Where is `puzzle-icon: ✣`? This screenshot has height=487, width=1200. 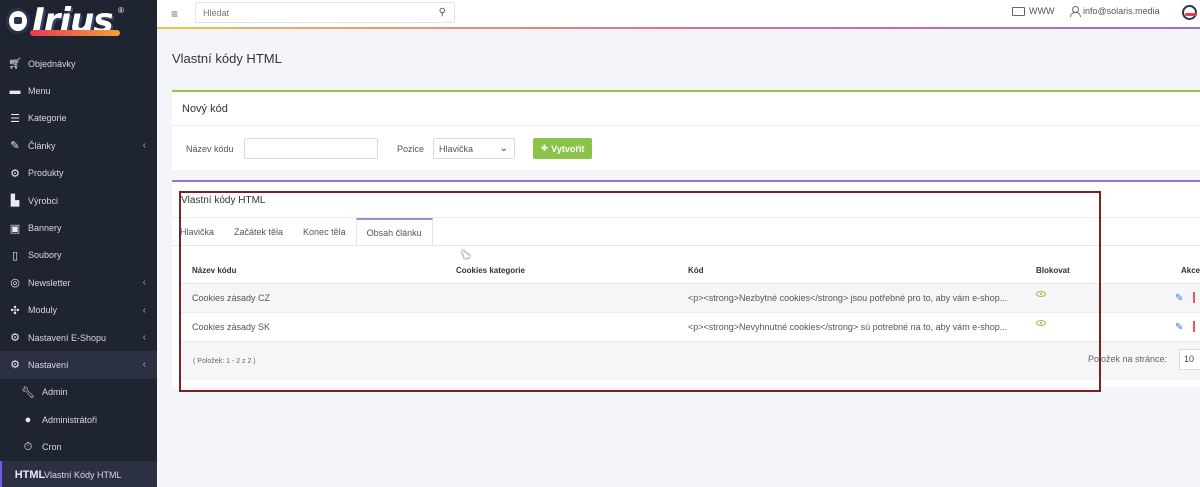 puzzle-icon: ✣ is located at coordinates (15, 310).